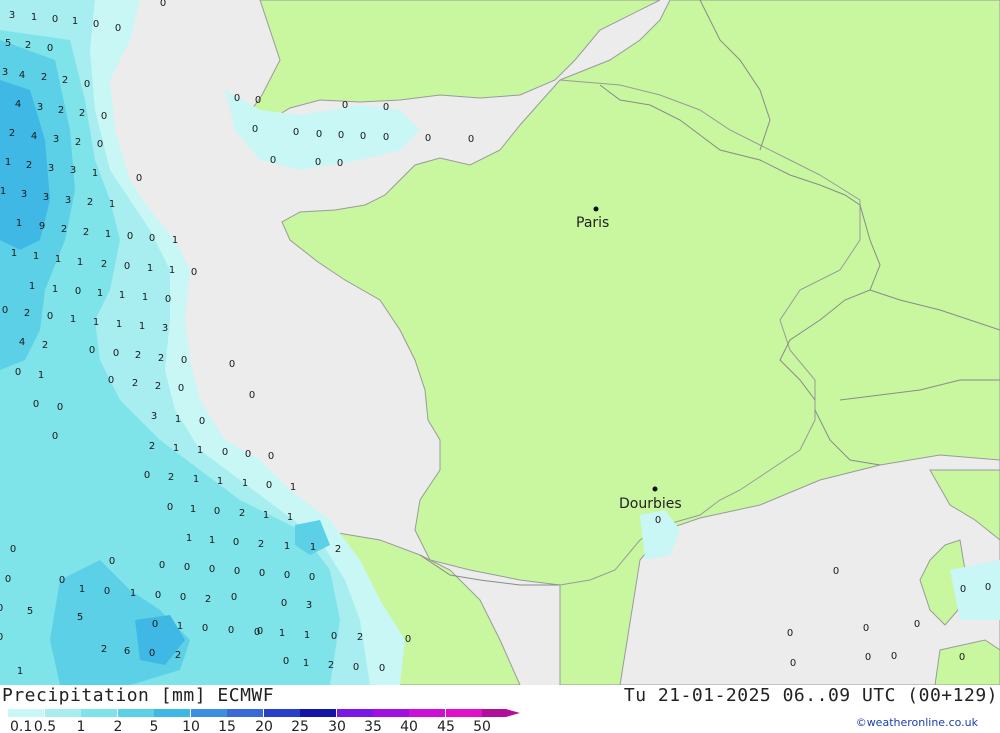  What do you see at coordinates (592, 223) in the screenshot?
I see `city-label: Paris` at bounding box center [592, 223].